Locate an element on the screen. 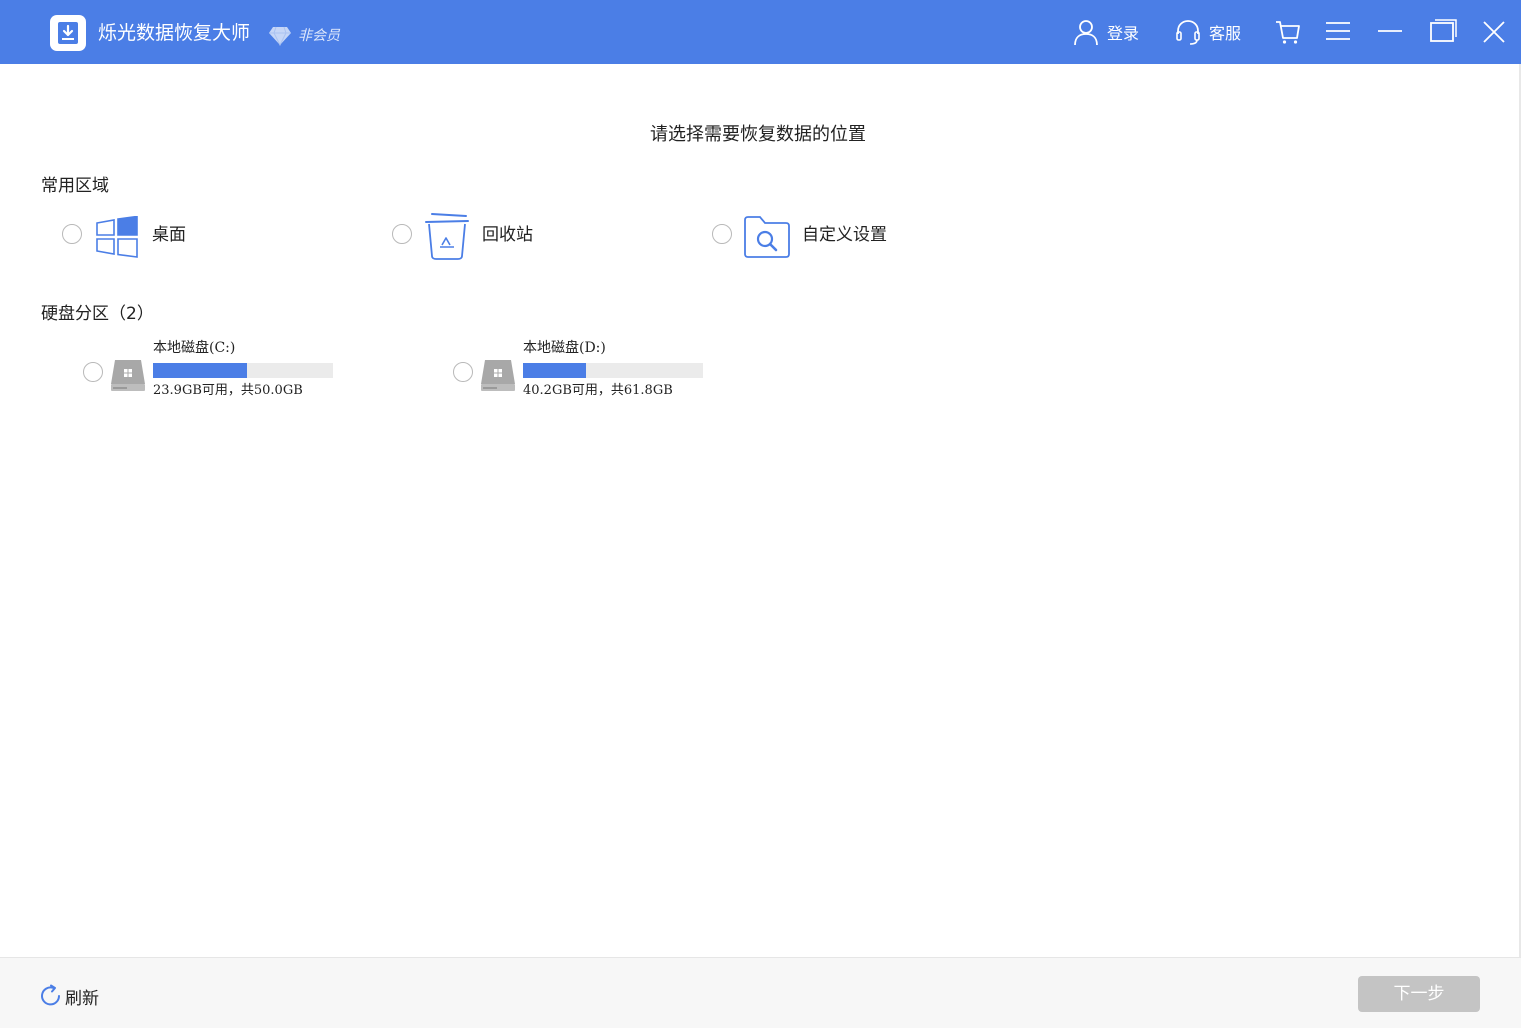 The image size is (1521, 1028). minimize-icon is located at coordinates (1390, 31).